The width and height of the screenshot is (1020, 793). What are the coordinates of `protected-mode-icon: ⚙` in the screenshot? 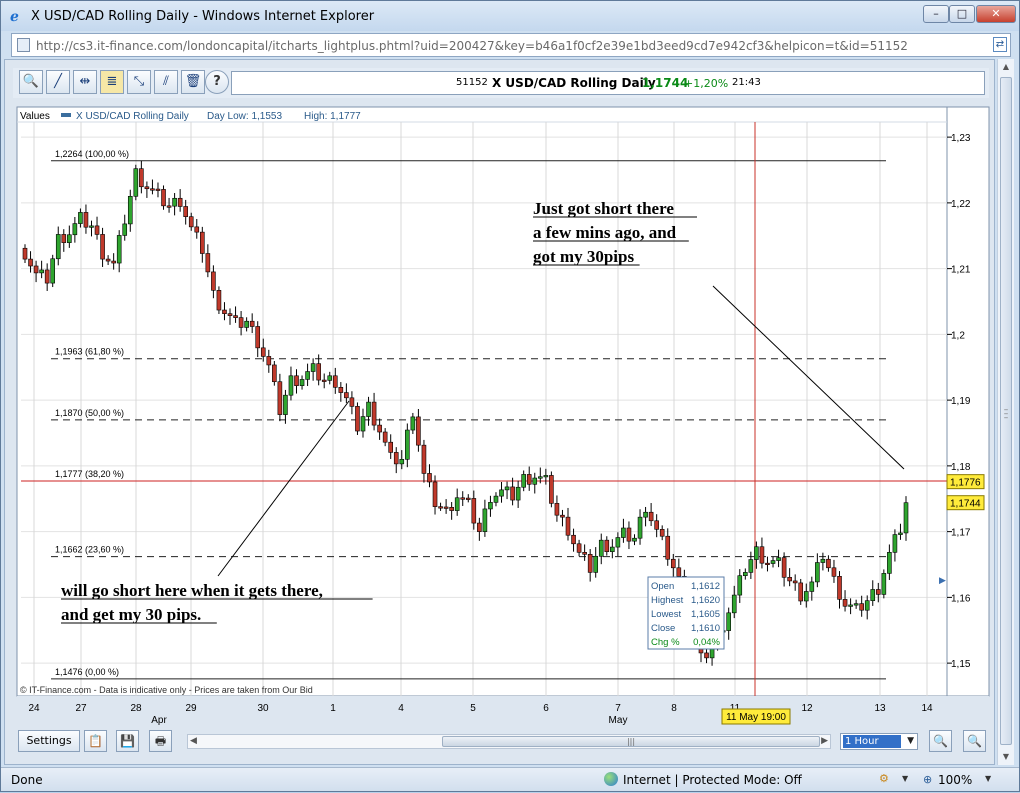 It's located at (886, 779).